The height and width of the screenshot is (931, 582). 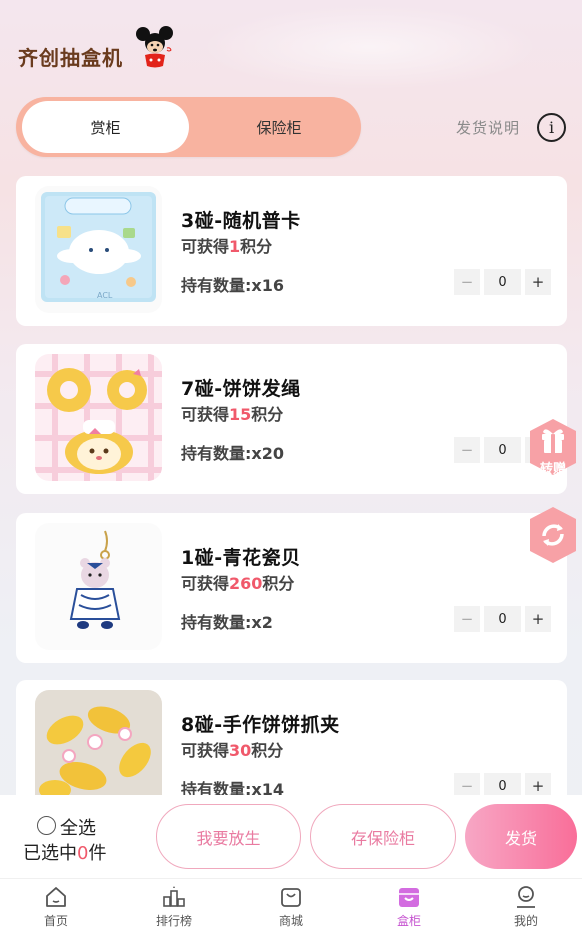 I want to click on tab-label: 盒柜, so click(x=408, y=921).